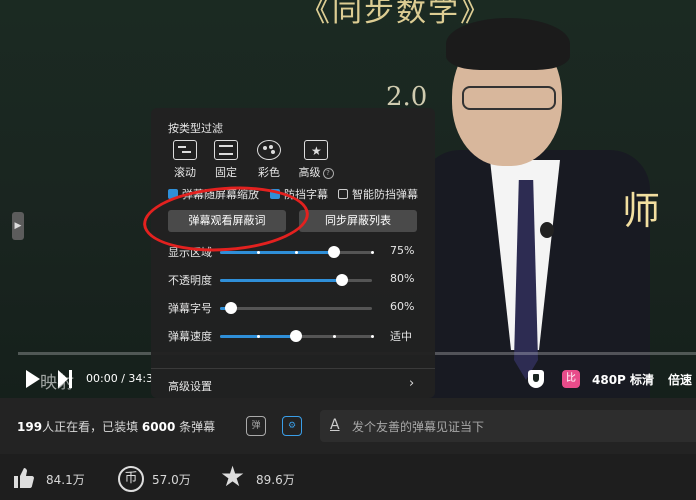 The image size is (696, 500). What do you see at coordinates (402, 278) in the screenshot?
I see `slider-value: 80%` at bounding box center [402, 278].